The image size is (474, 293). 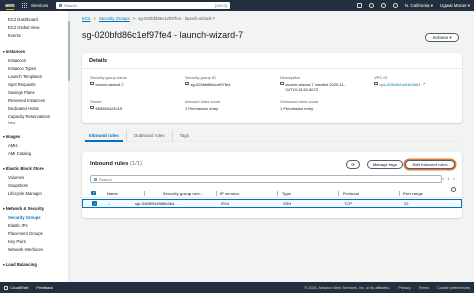 I want to click on filter-placeholder: Search, so click(x=105, y=179).